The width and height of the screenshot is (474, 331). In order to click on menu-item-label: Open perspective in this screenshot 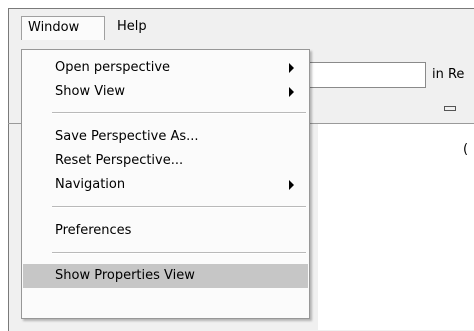, I will do `click(113, 67)`.